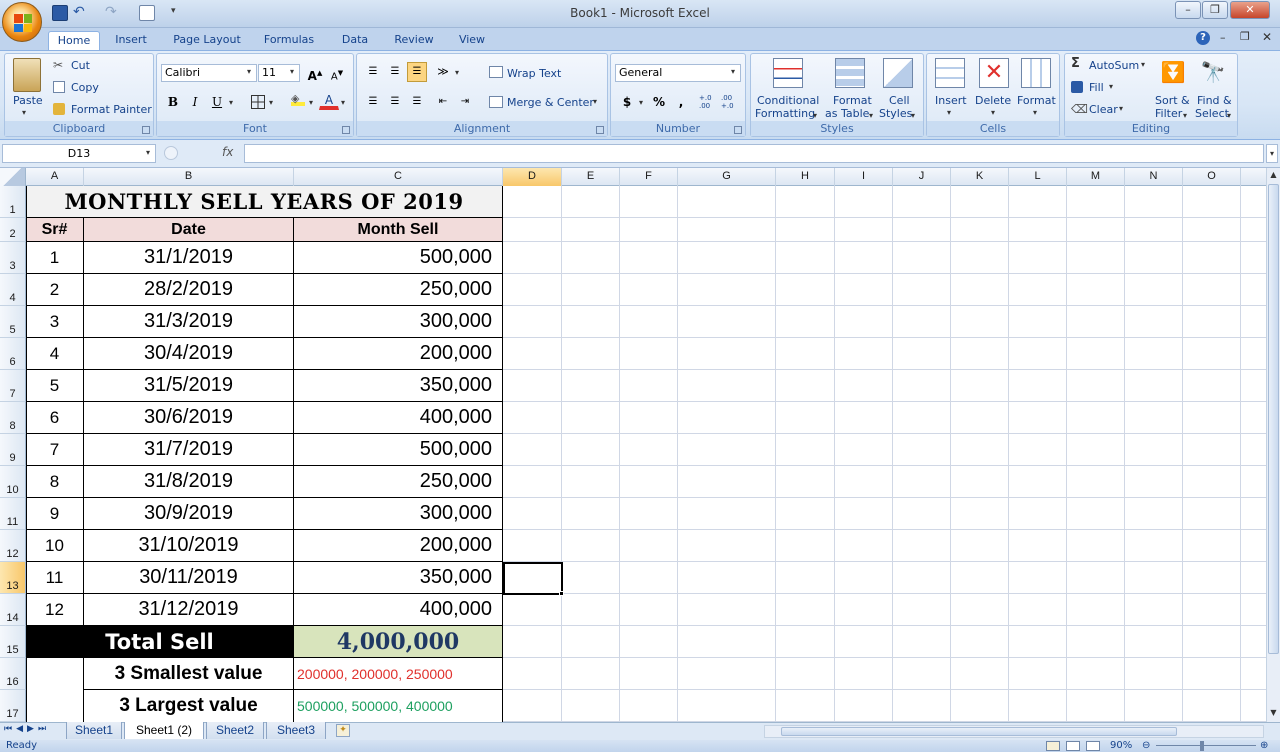 This screenshot has width=1280, height=752. I want to click on minimize-button: –, so click(1188, 10).